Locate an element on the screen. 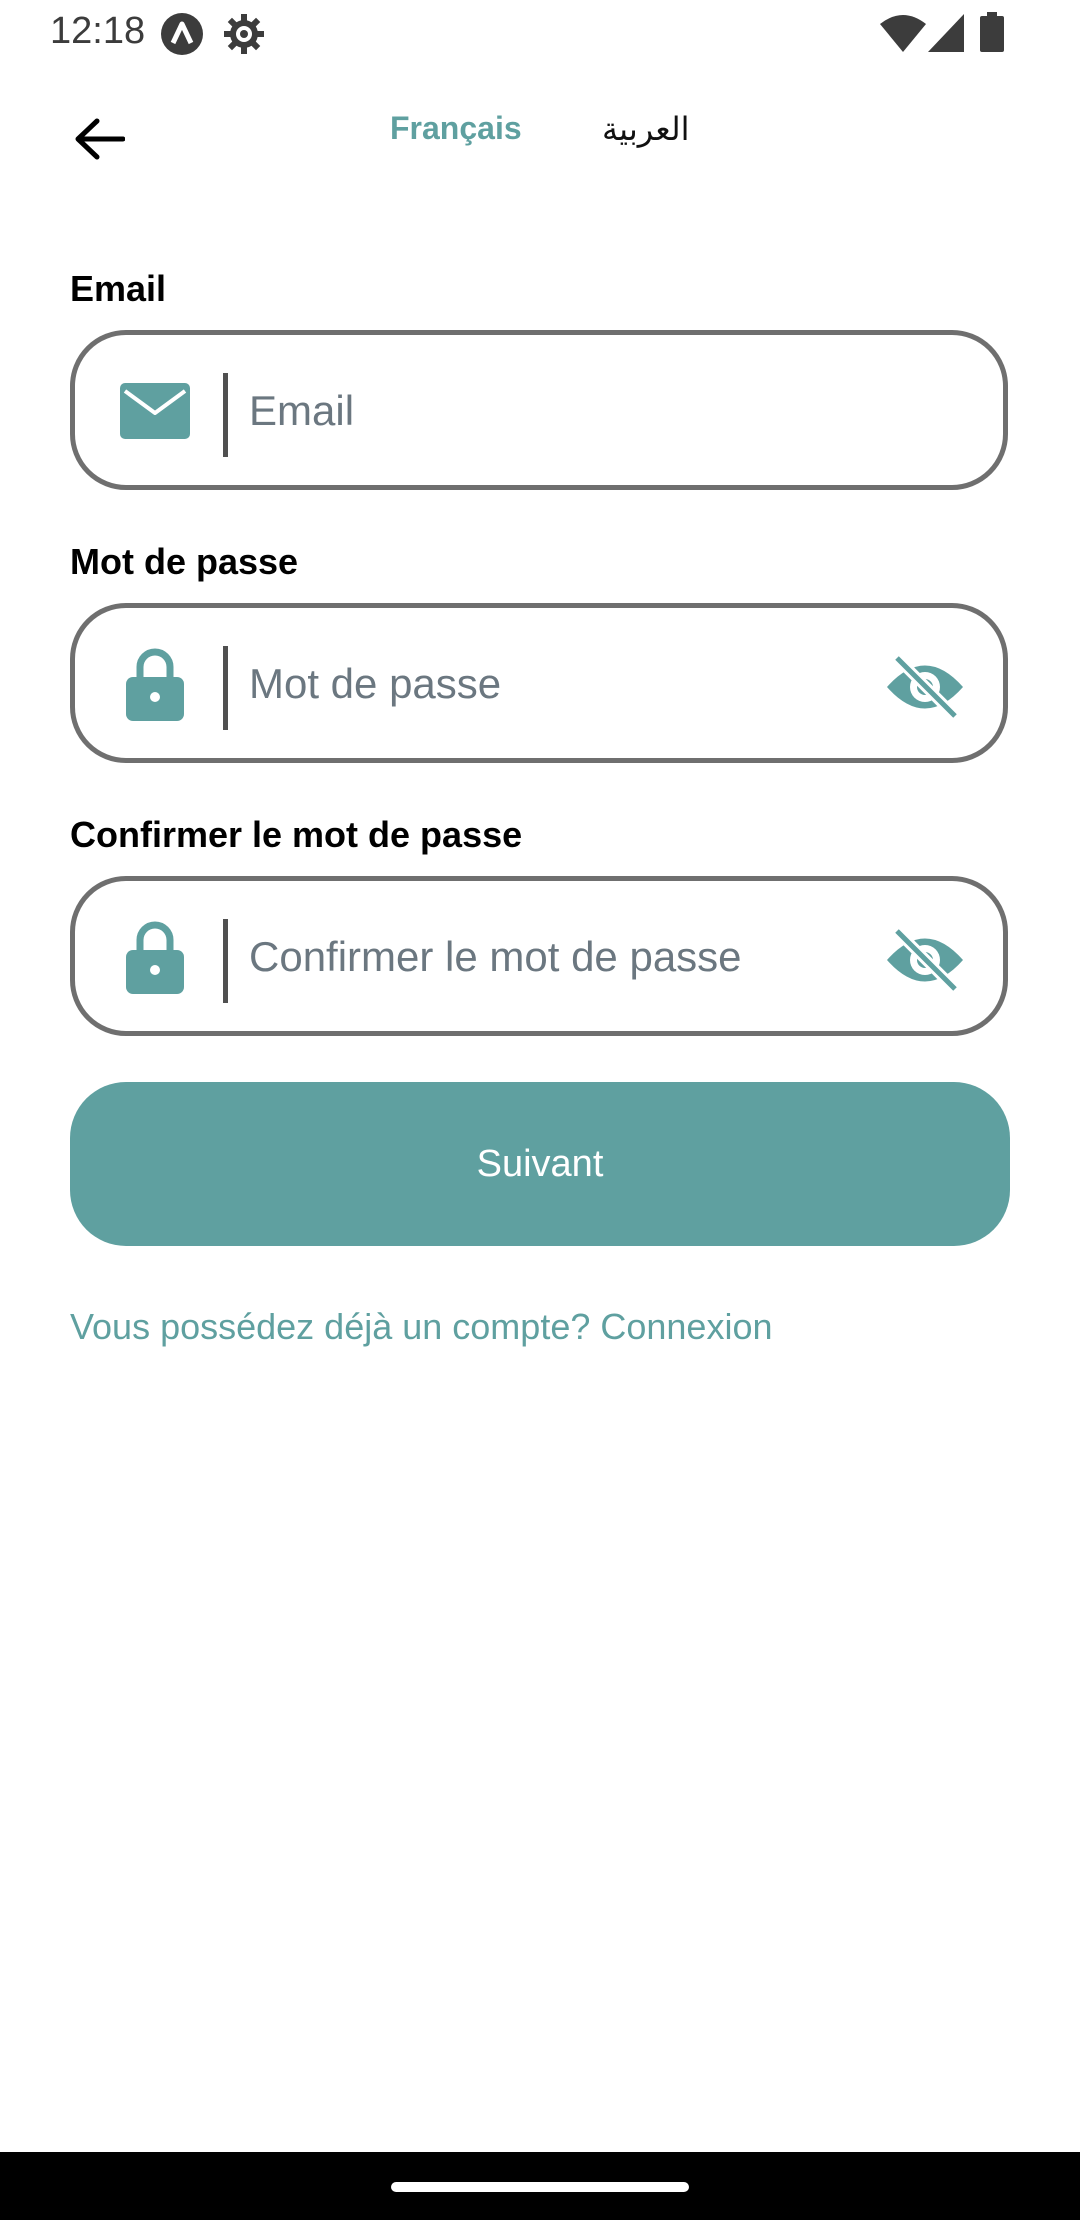  back-button is located at coordinates (99, 139).